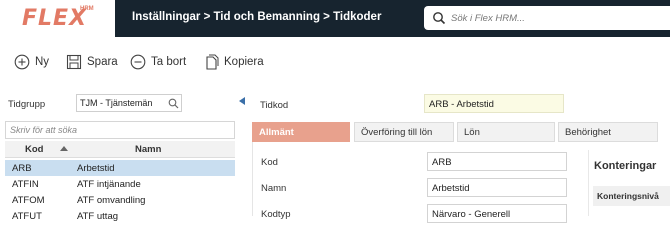 Image resolution: width=670 pixels, height=240 pixels. What do you see at coordinates (102, 62) in the screenshot?
I see `save-button-label: Spara` at bounding box center [102, 62].